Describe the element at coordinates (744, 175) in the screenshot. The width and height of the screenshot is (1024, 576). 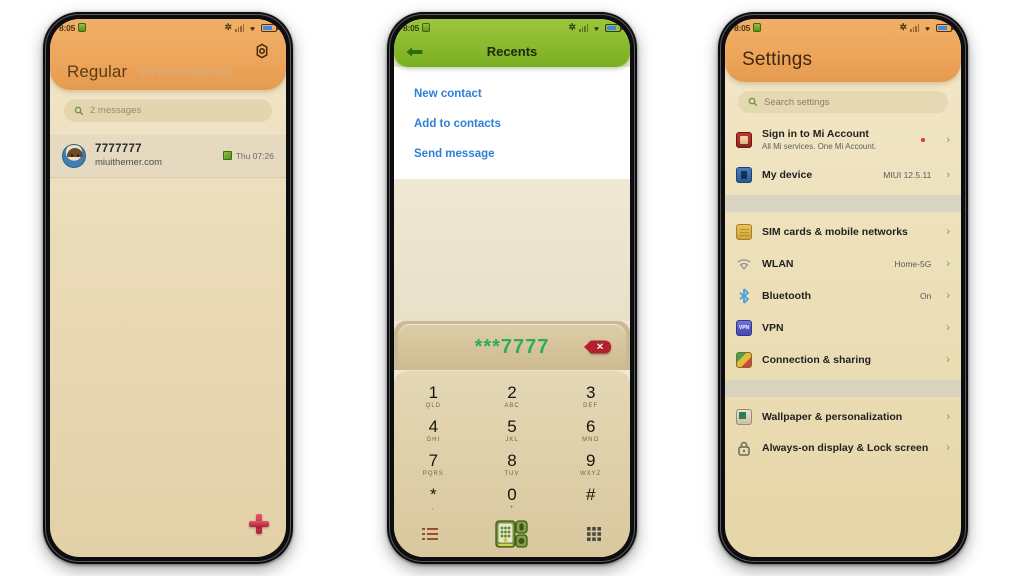
I see `my-device-icon` at that location.